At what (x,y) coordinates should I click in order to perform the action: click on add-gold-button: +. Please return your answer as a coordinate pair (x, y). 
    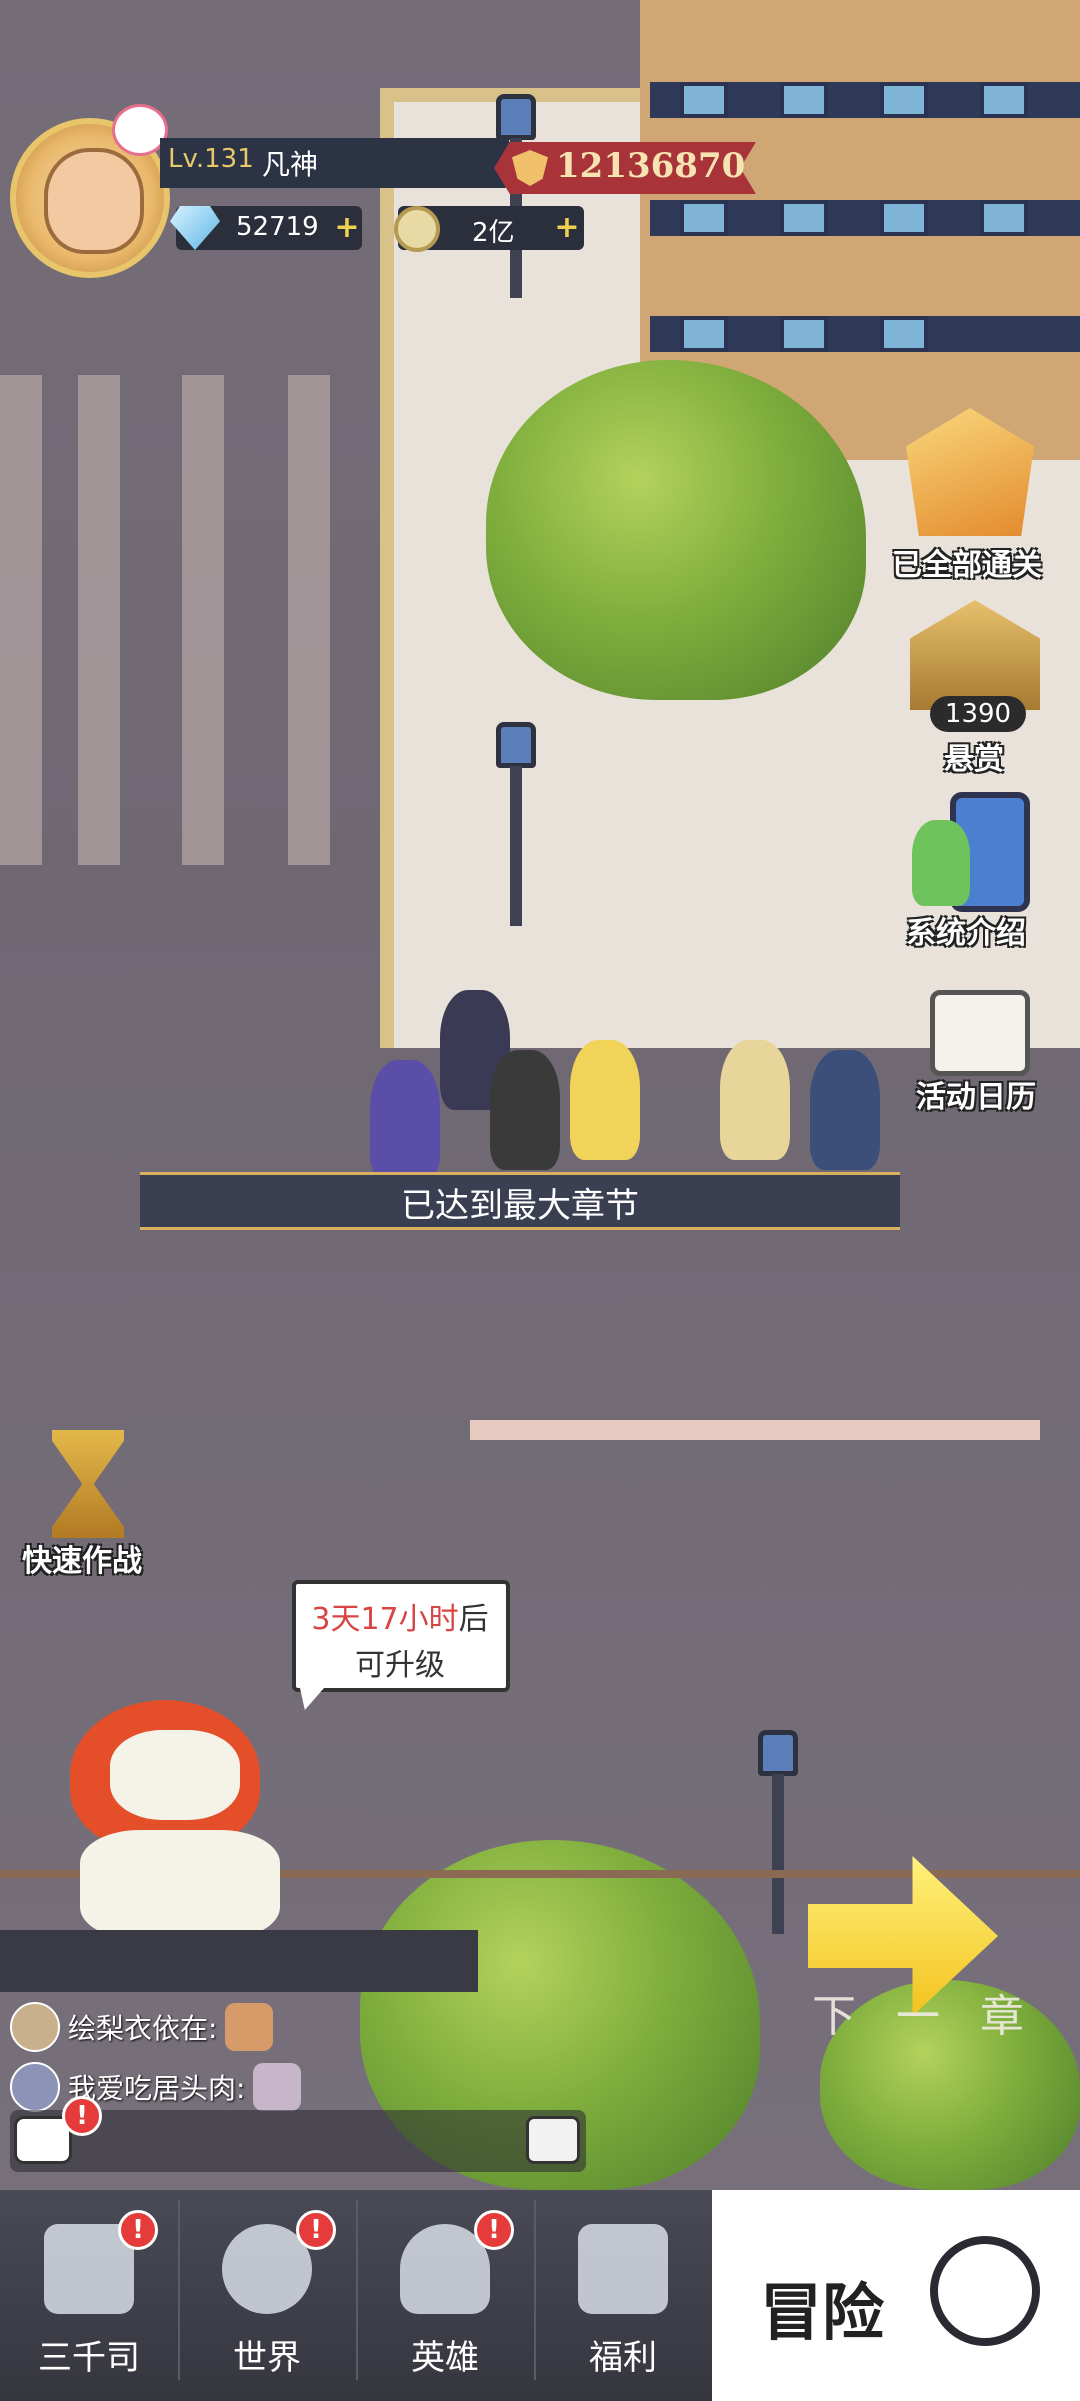
    Looking at the image, I should click on (567, 228).